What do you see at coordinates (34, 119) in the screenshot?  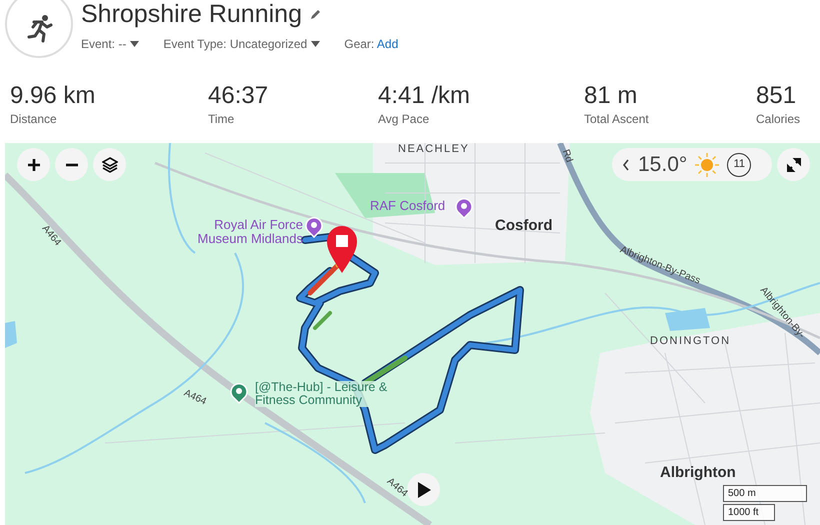 I see `stat-label: Distance` at bounding box center [34, 119].